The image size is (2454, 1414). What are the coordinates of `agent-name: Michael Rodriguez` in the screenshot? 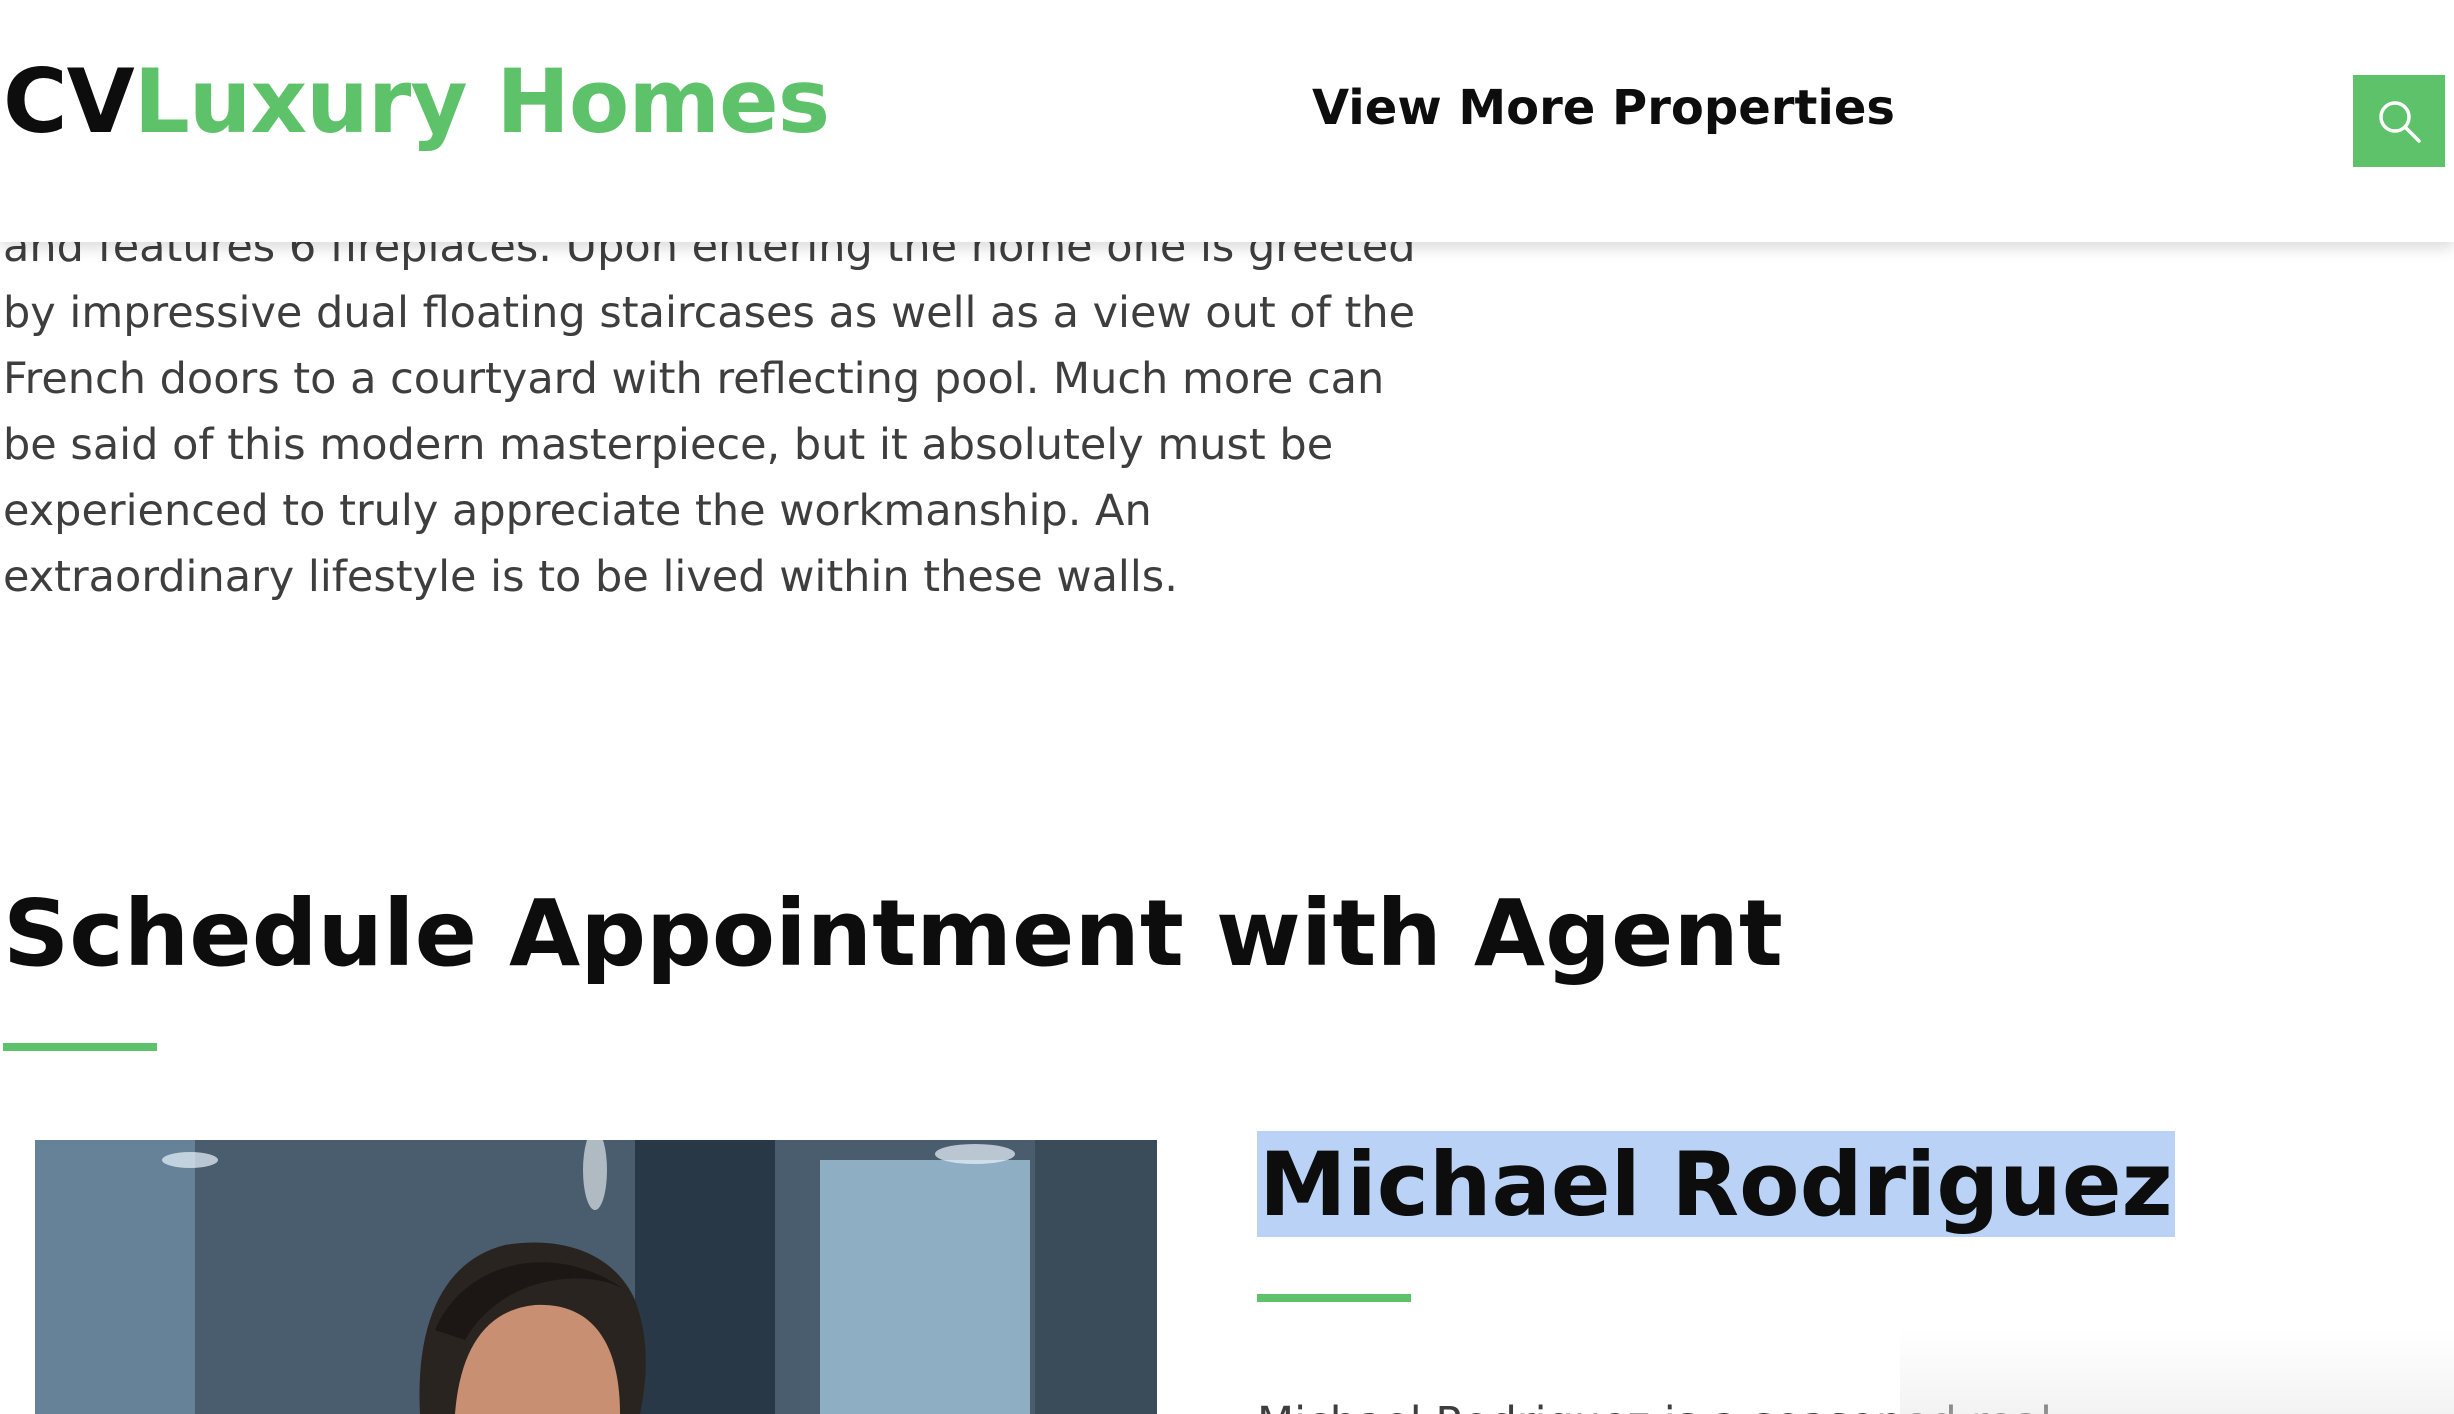 It's located at (1716, 1184).